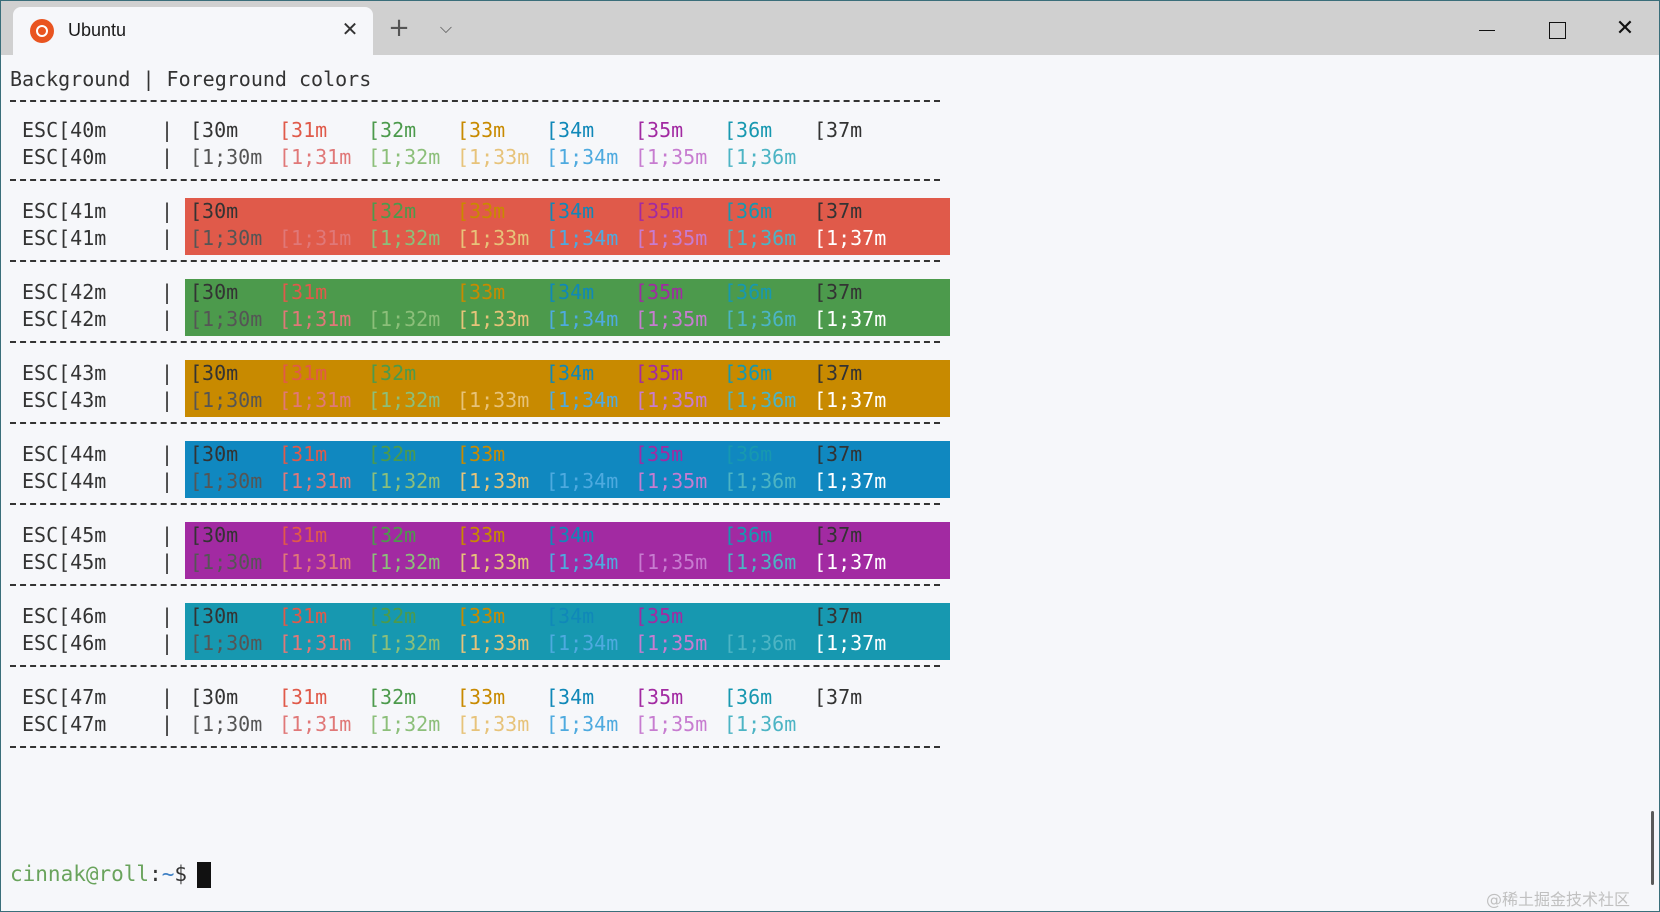  Describe the element at coordinates (350, 29) in the screenshot. I see `tab-close-icon: ✕` at that location.